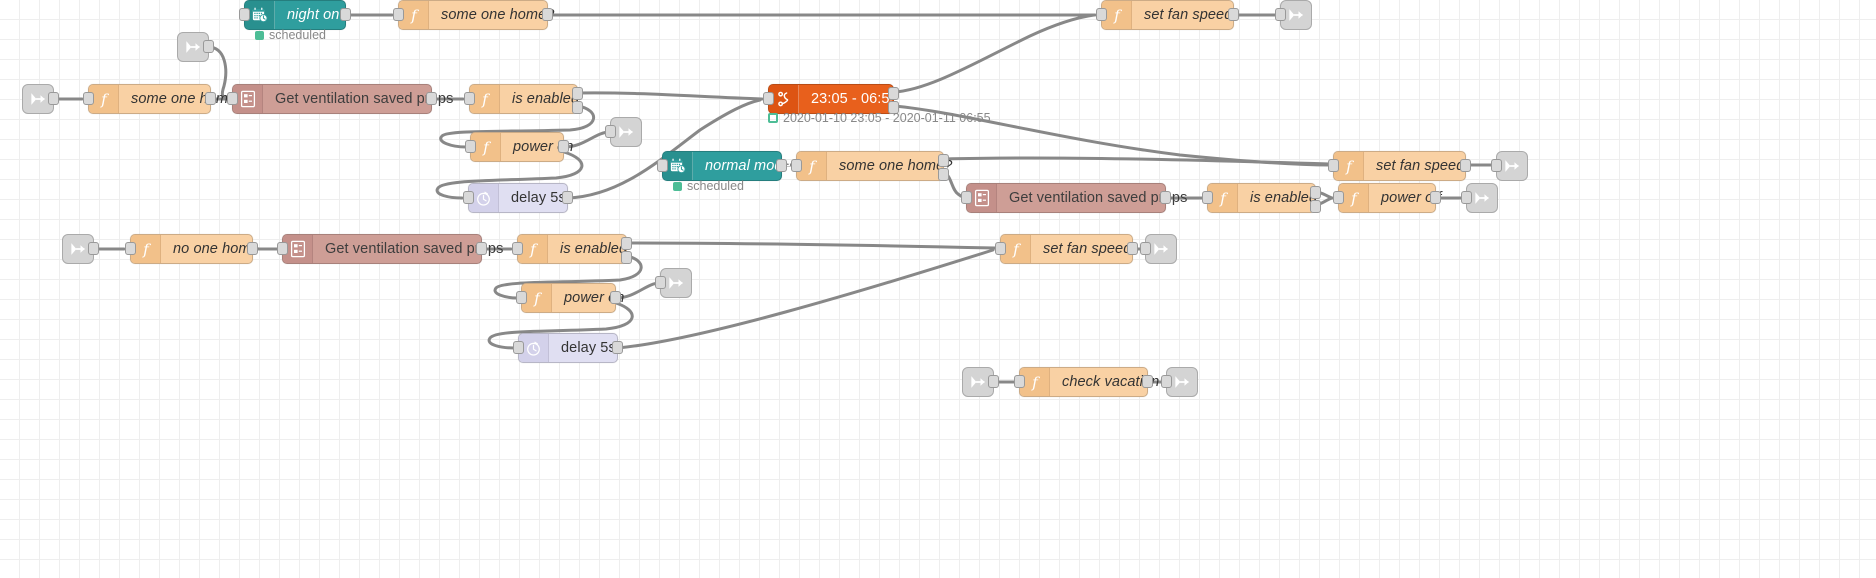  I want to click on node-delay-5s-2: delay 5s, so click(568, 348).